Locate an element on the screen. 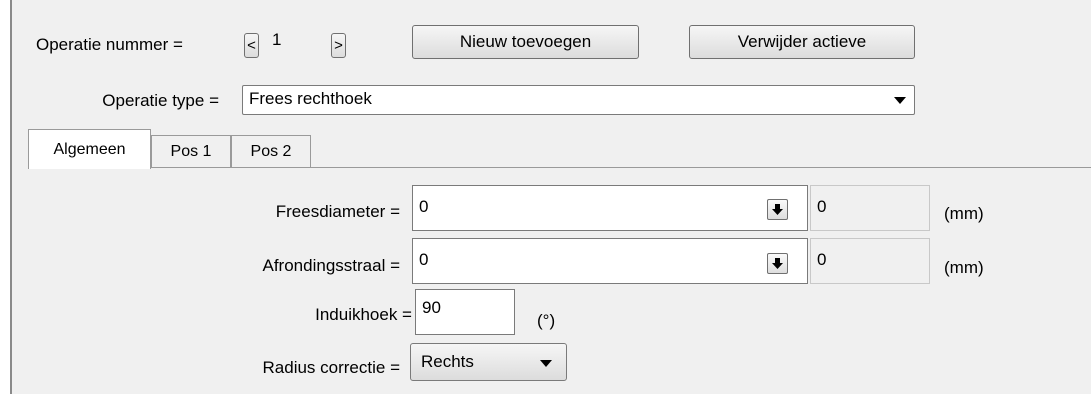 The height and width of the screenshot is (394, 1091). mill-diameter-dropdown-button is located at coordinates (777, 209).